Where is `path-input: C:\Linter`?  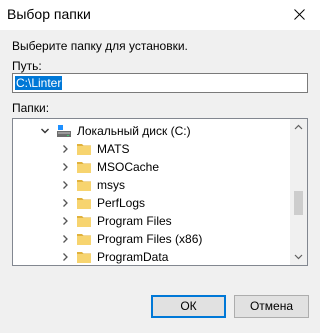 path-input: C:\Linter is located at coordinates (160, 83).